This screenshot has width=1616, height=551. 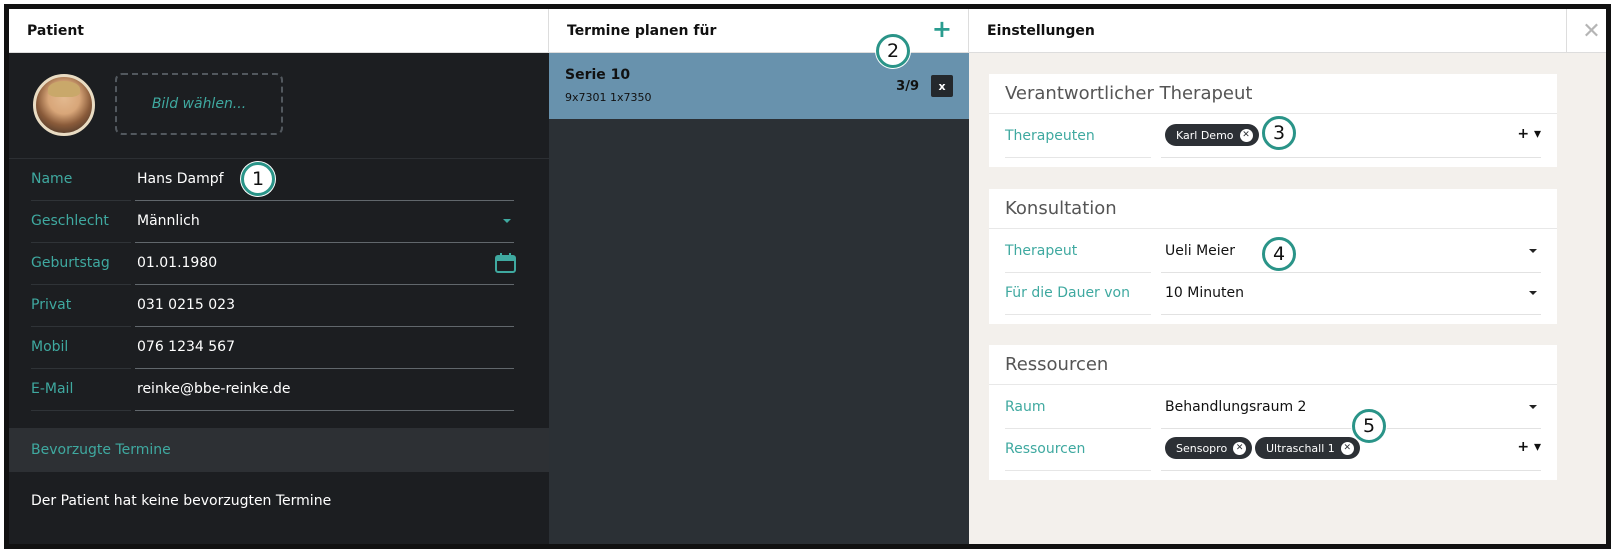 I want to click on private-phone-field: 031 0215 023, so click(x=186, y=305).